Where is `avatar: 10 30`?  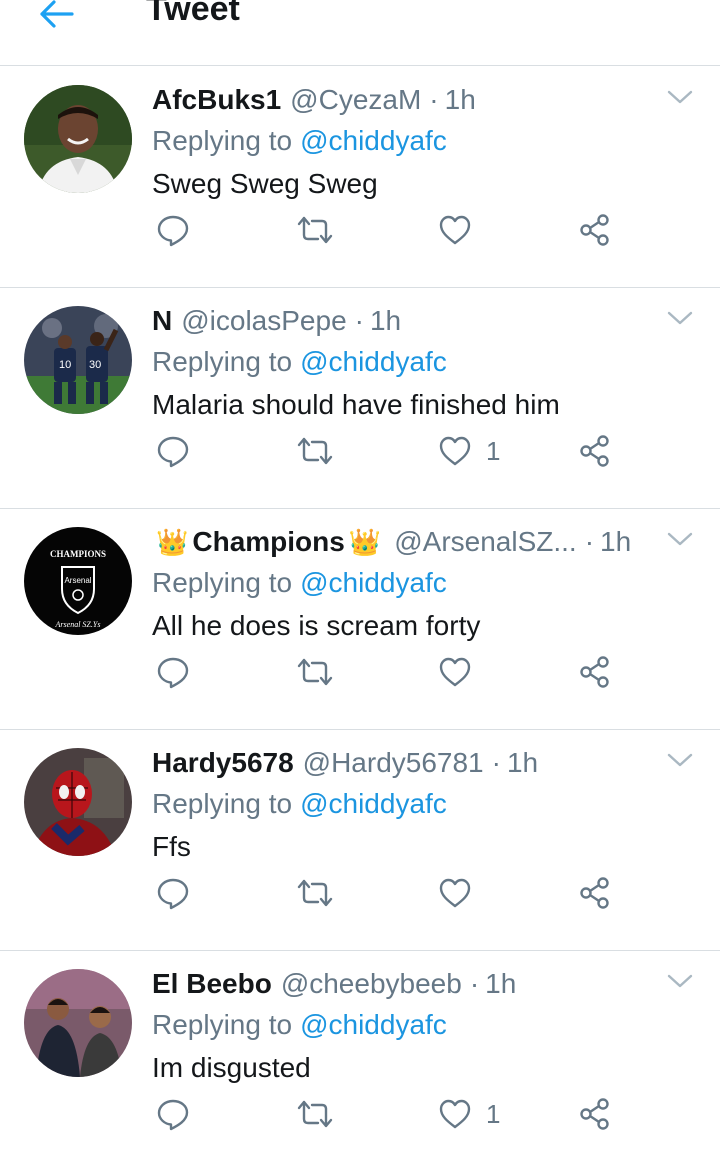 avatar: 10 30 is located at coordinates (78, 360).